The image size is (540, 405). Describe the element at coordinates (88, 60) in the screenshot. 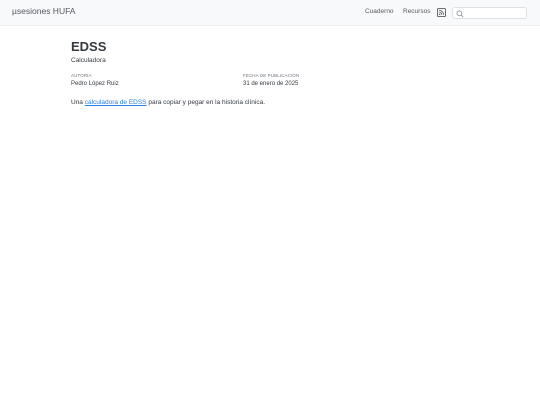

I see `page-subtitle: Calculadora` at that location.